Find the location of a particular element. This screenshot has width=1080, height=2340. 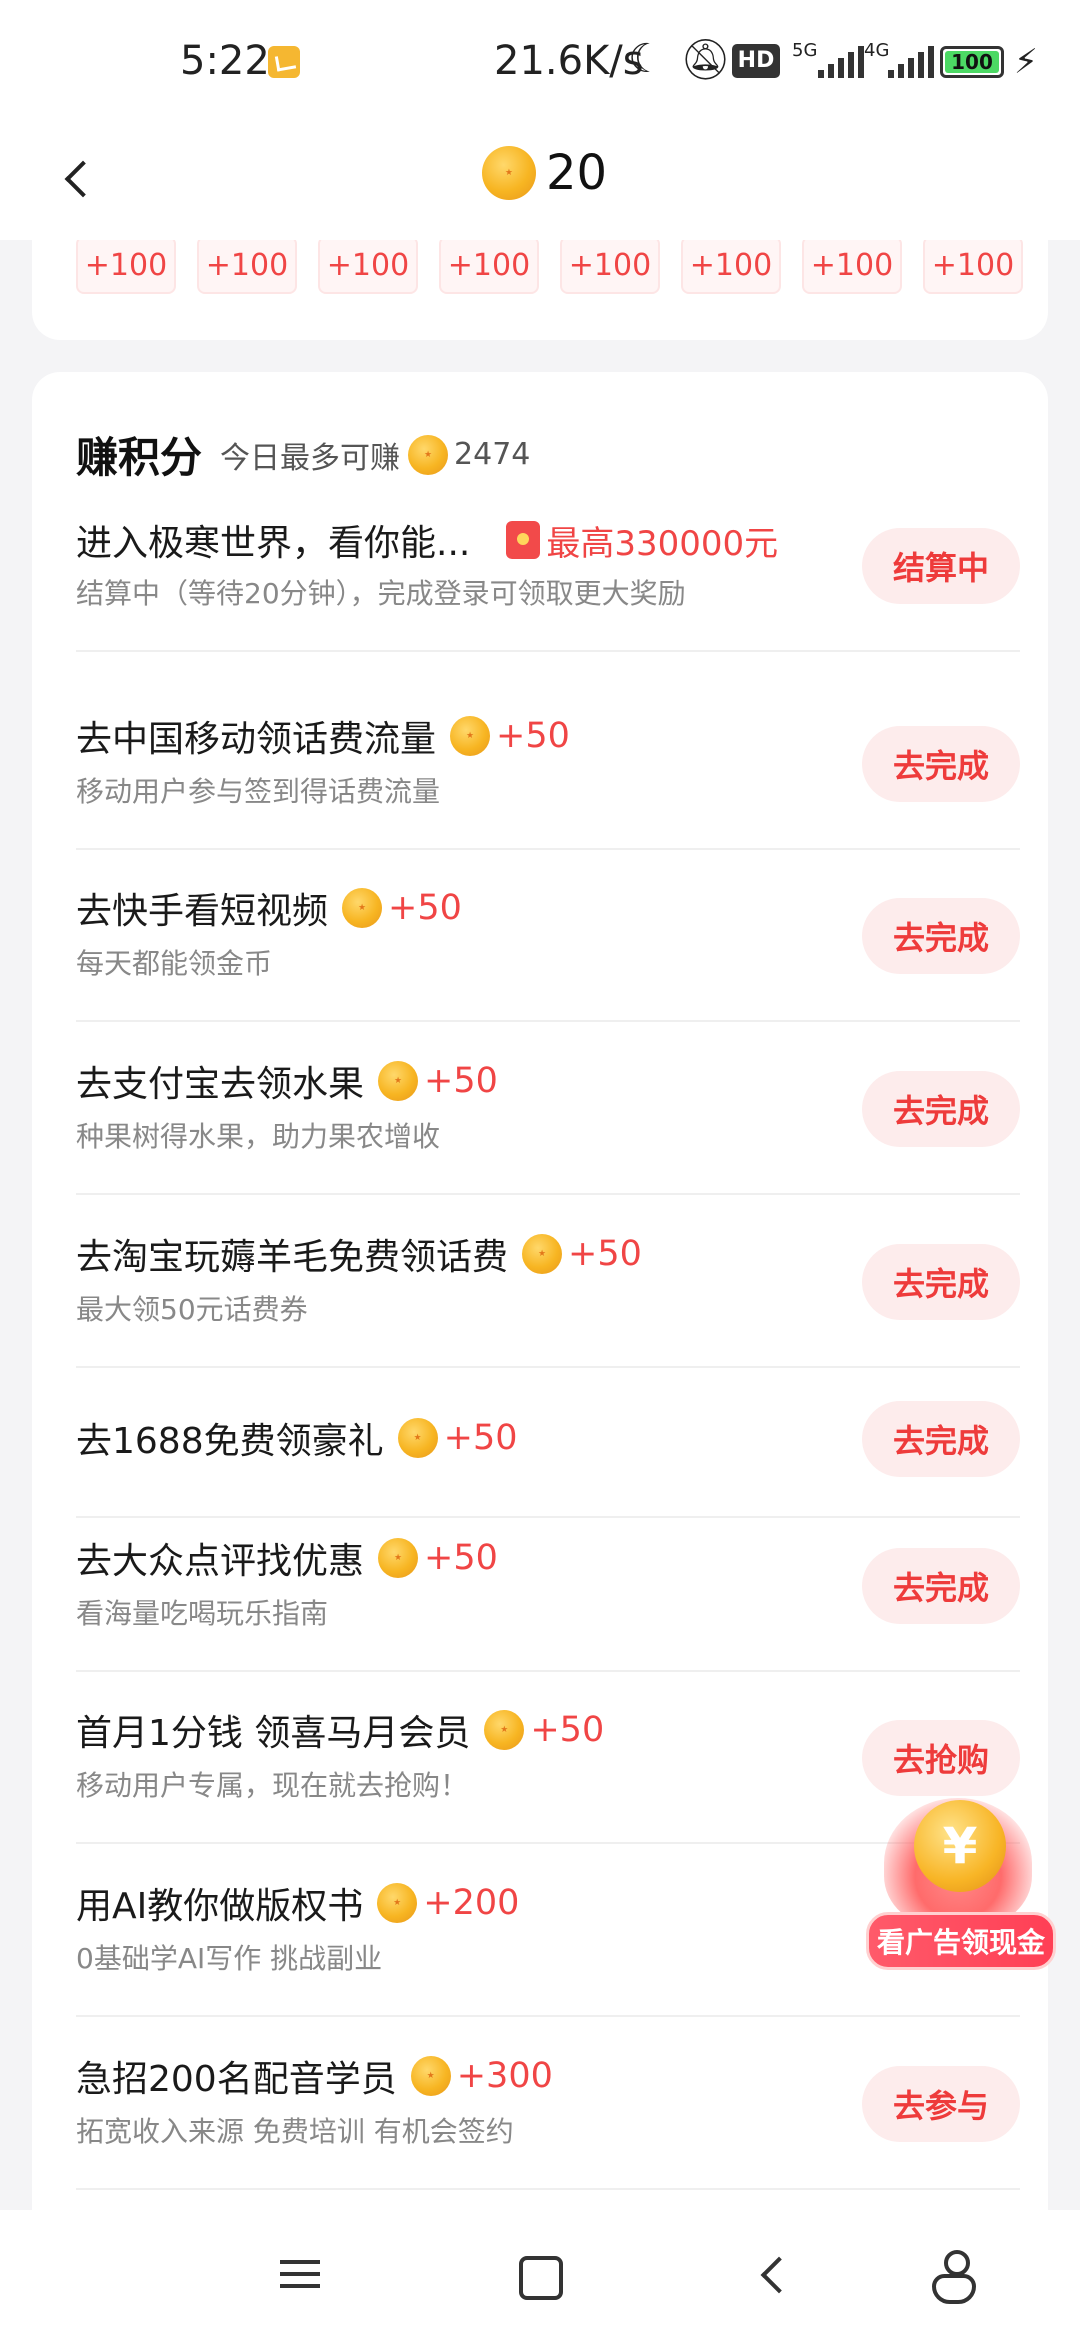

task-title: 去快手看短视频 is located at coordinates (202, 911).